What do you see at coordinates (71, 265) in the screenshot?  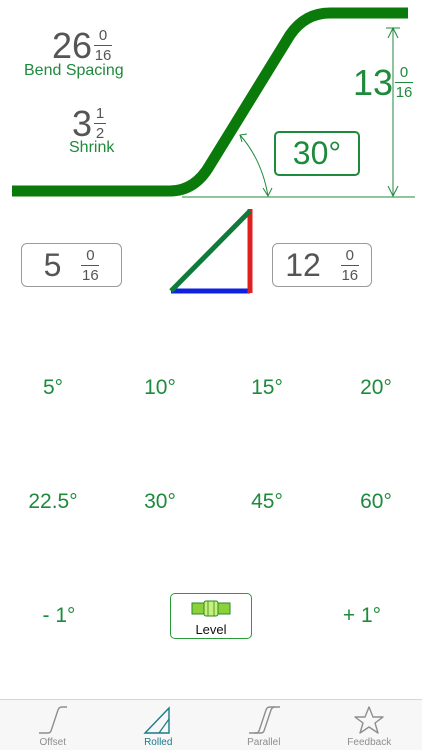 I see `left-length-field: 5 0 16` at bounding box center [71, 265].